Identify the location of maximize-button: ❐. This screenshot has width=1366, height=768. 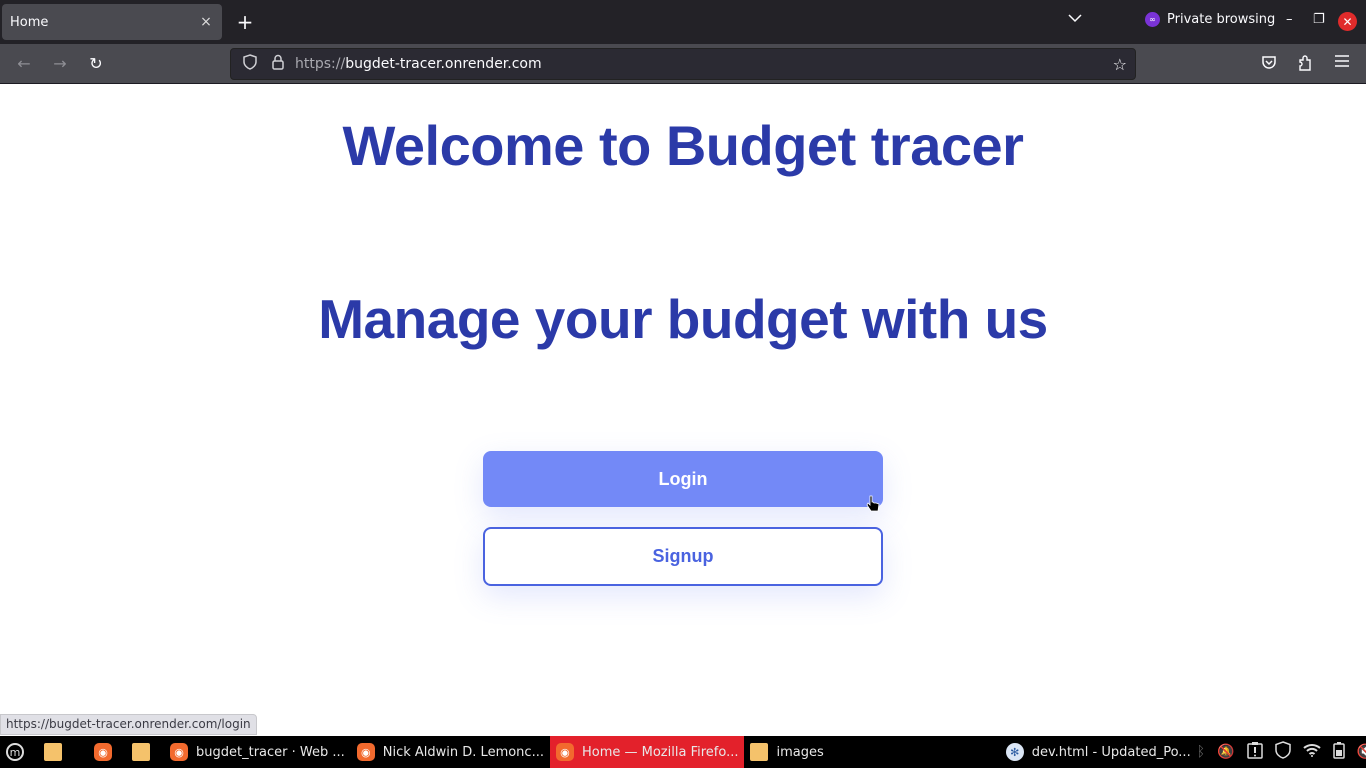
(1319, 19).